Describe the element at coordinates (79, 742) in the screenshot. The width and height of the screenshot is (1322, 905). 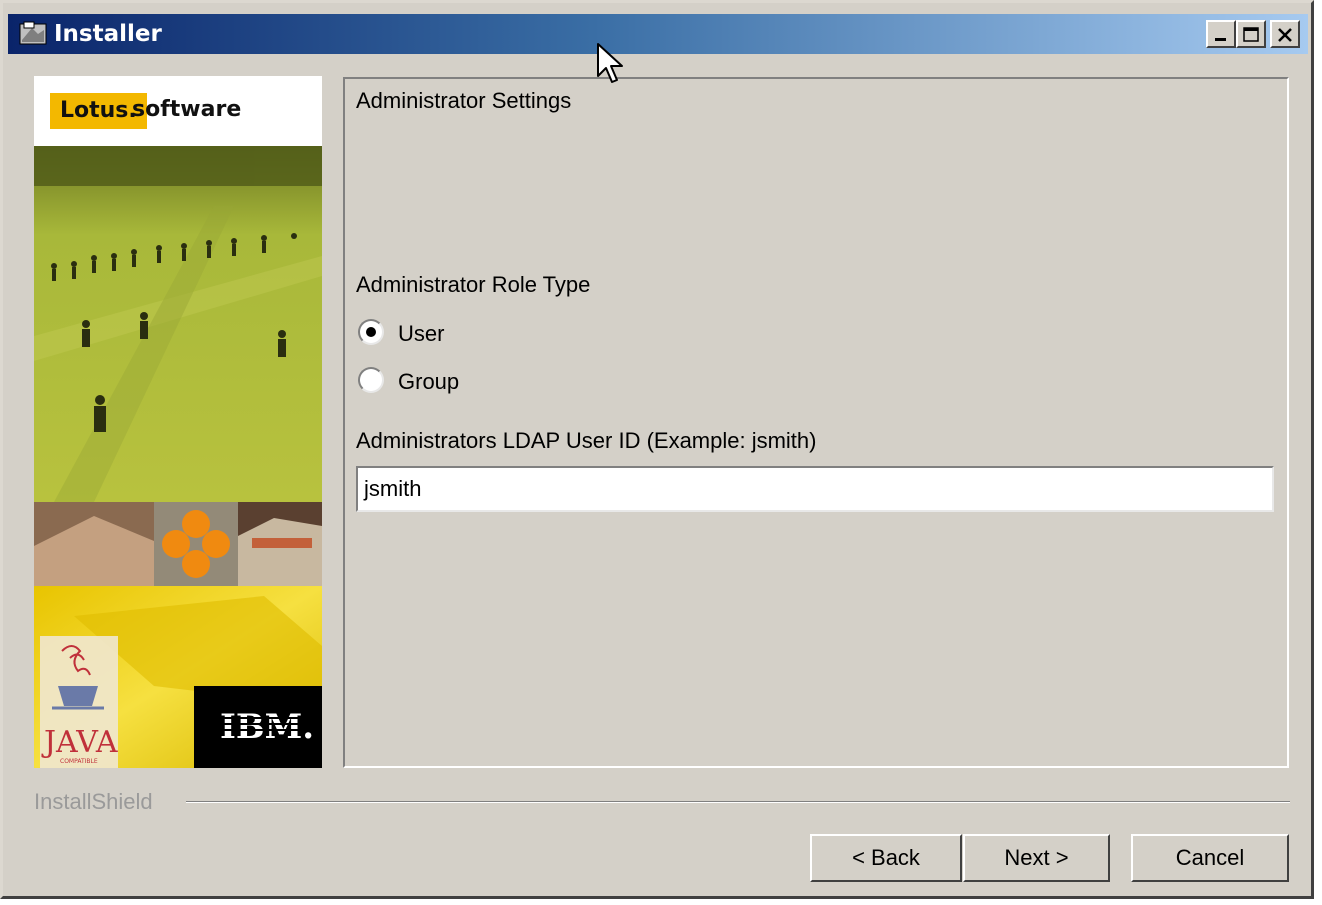
I see `java-text: JAVA` at that location.